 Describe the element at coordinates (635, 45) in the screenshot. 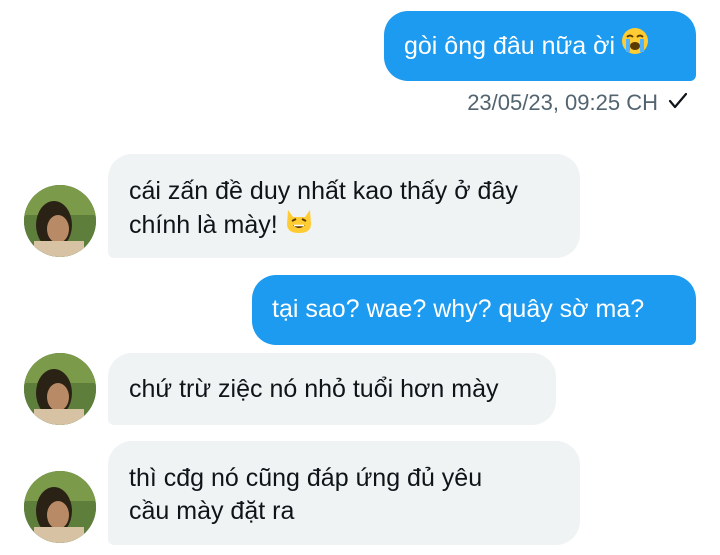

I see `loudly-crying-face-icon` at that location.